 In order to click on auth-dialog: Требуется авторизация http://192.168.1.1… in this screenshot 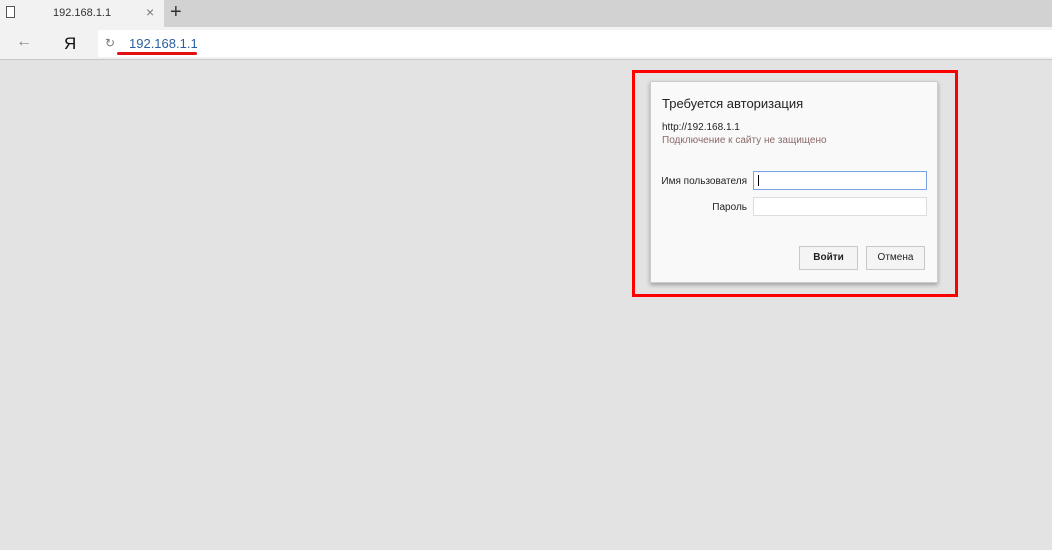, I will do `click(794, 182)`.